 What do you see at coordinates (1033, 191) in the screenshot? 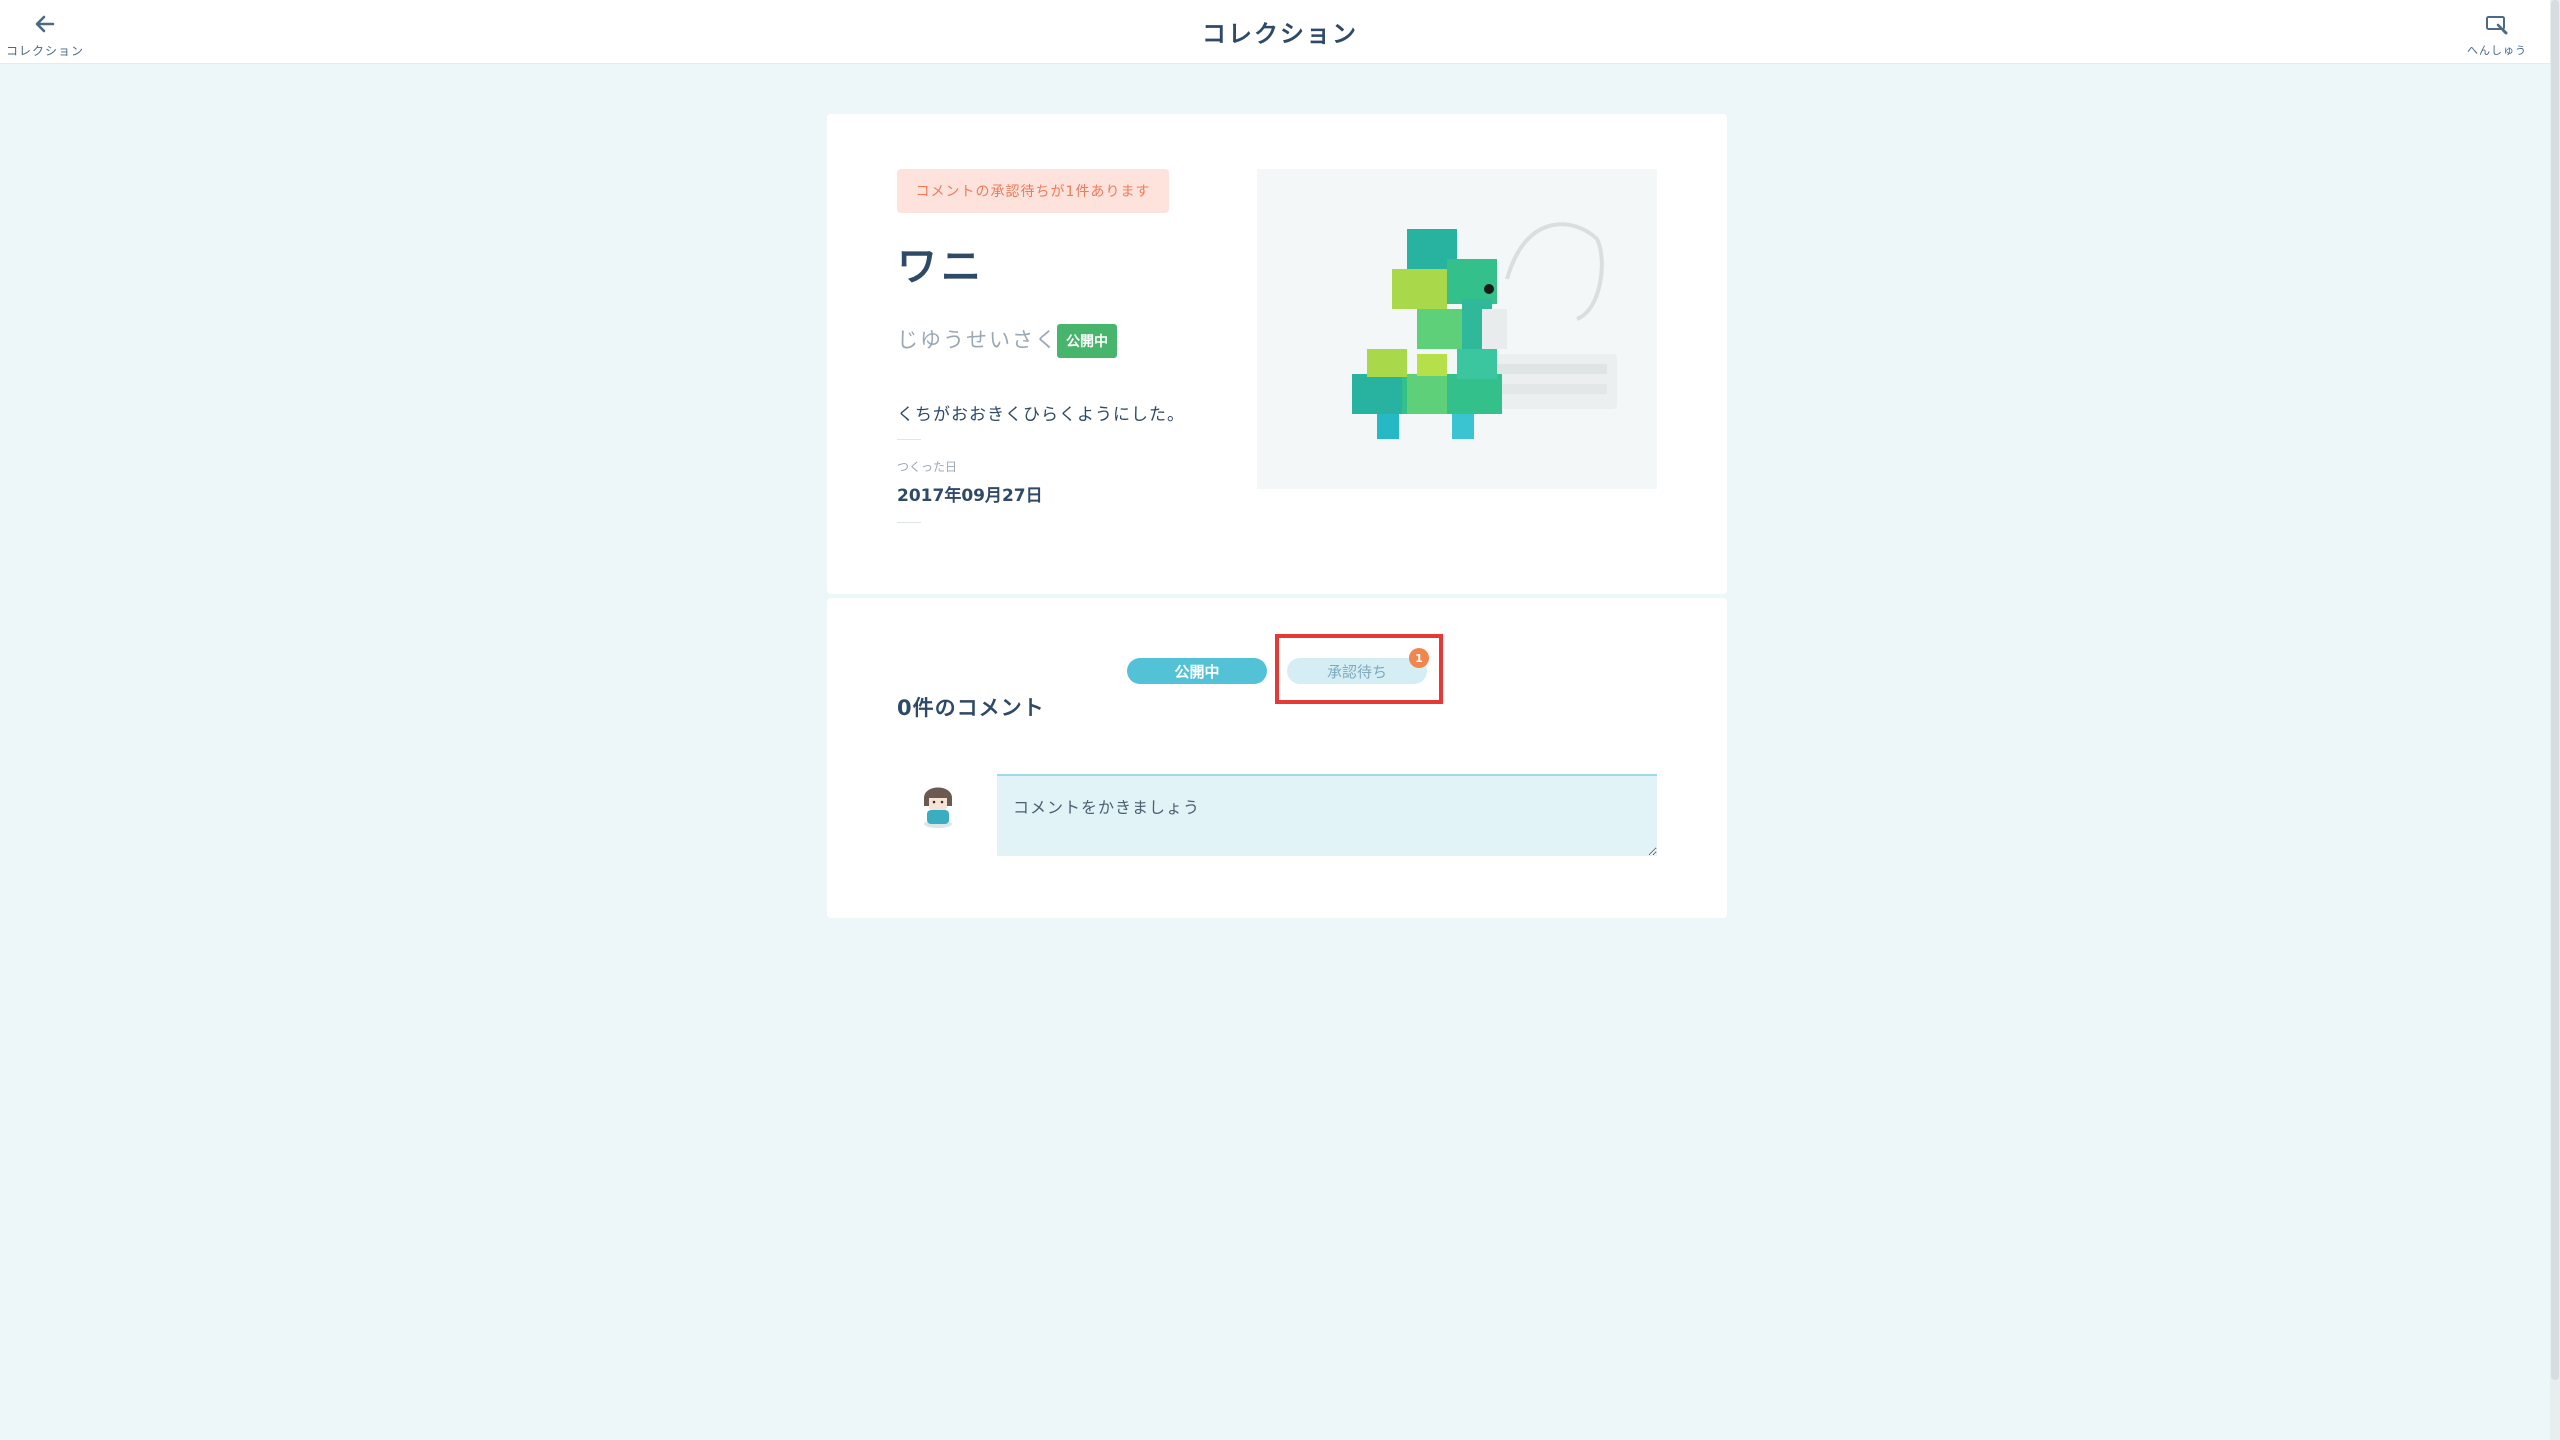
I see `pending-comment-notice: コメントの承認待ちが1件あります` at bounding box center [1033, 191].